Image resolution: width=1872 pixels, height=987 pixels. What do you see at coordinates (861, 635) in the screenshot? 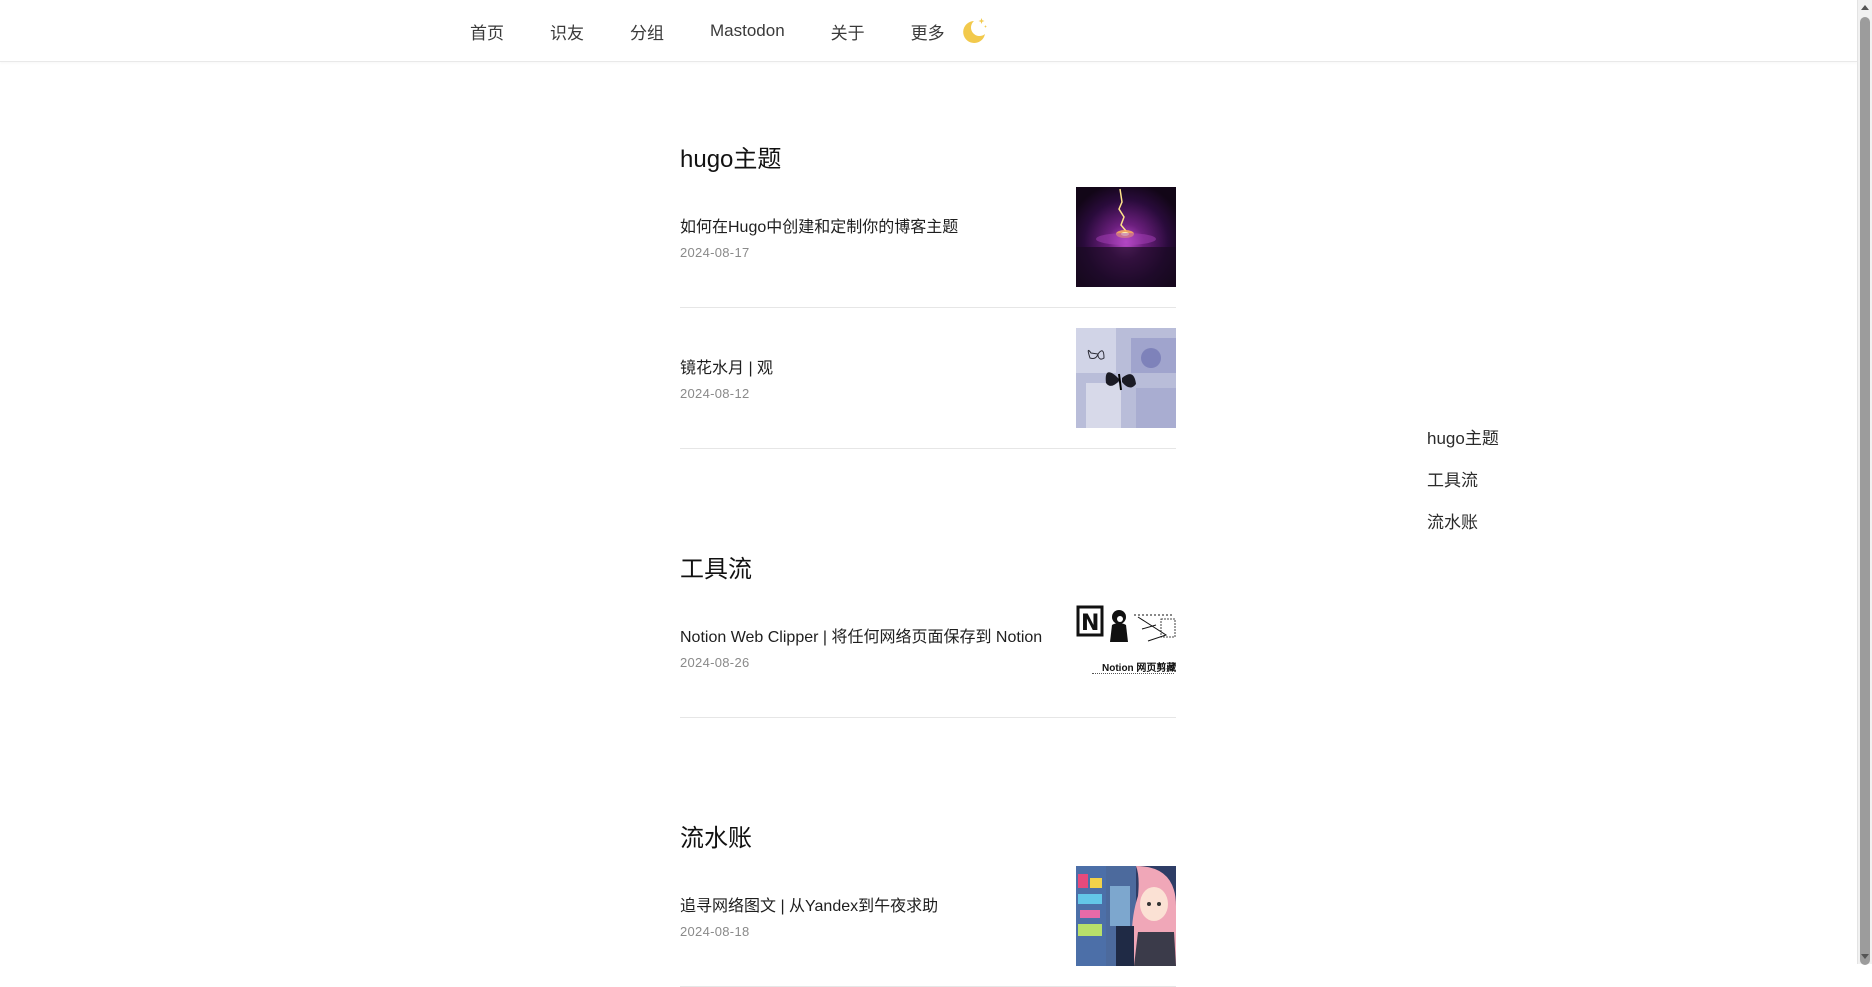
I see `post-title: Notion Web Clipper | 将任何网络页面保存到 Notion` at bounding box center [861, 635].